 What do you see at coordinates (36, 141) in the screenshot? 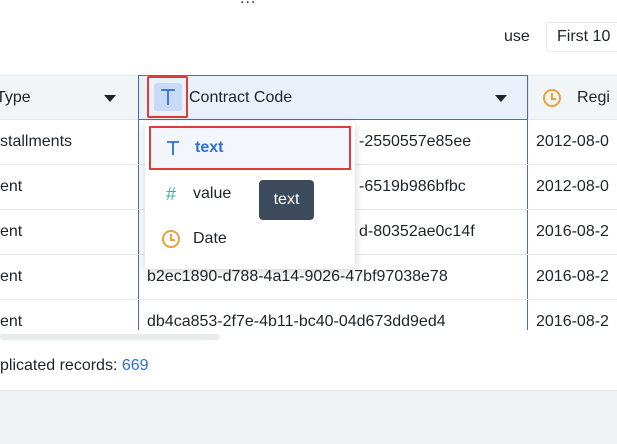
I see `cell-type: stallments` at bounding box center [36, 141].